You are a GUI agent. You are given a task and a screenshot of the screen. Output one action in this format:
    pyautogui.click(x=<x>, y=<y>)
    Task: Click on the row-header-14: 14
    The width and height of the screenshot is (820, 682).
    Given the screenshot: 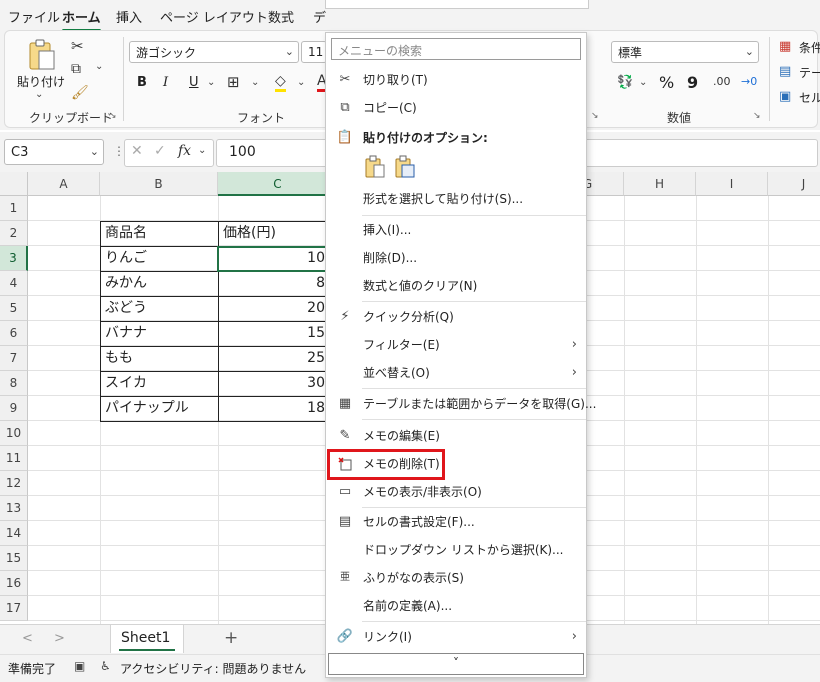 What is the action you would take?
    pyautogui.click(x=14, y=533)
    